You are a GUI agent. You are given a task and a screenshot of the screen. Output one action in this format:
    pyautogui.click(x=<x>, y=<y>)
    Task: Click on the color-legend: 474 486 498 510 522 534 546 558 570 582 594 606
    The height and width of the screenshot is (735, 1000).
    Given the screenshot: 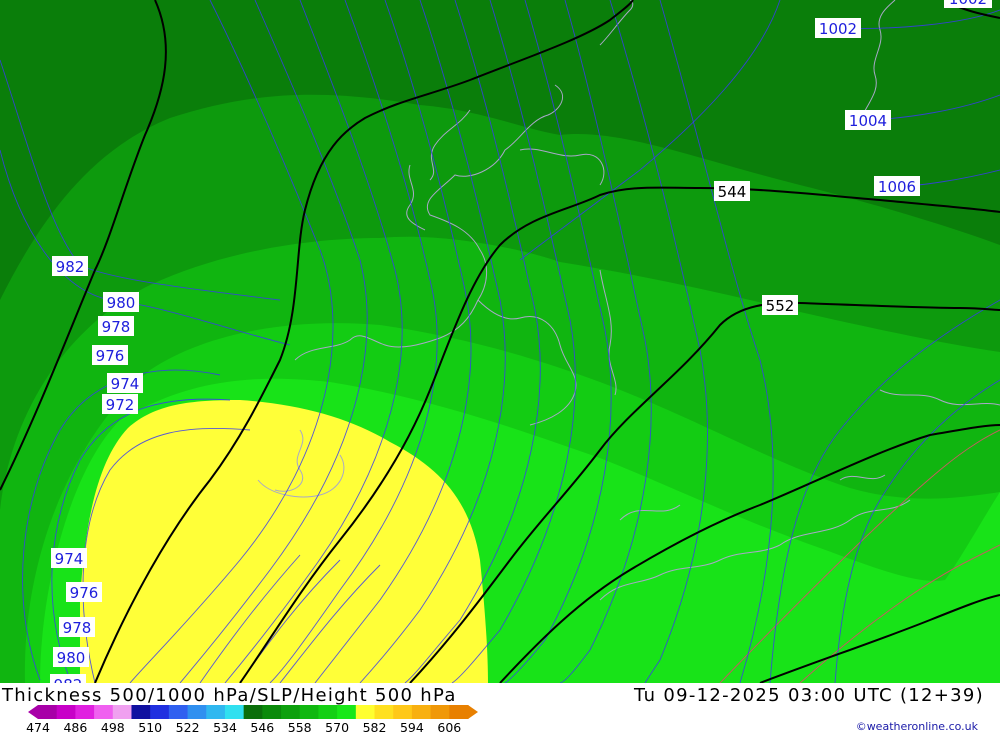 What is the action you would take?
    pyautogui.click(x=252, y=720)
    